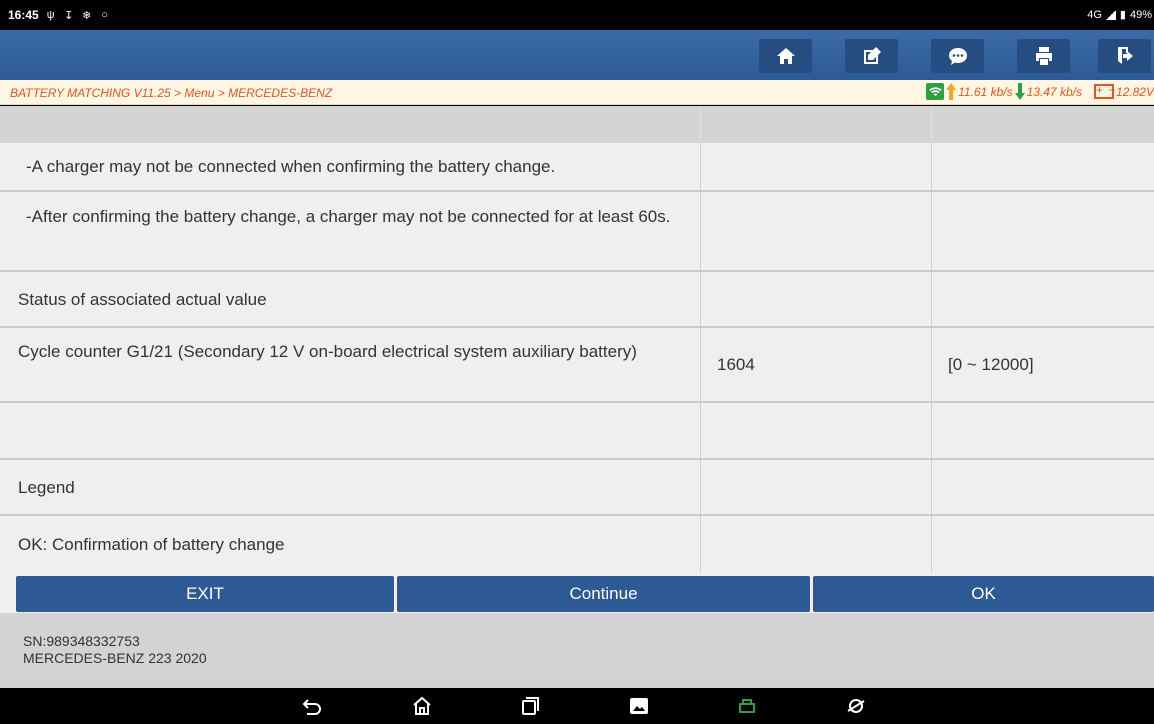 The image size is (1154, 724). What do you see at coordinates (205, 594) in the screenshot?
I see `exit-button: EXIT` at bounding box center [205, 594].